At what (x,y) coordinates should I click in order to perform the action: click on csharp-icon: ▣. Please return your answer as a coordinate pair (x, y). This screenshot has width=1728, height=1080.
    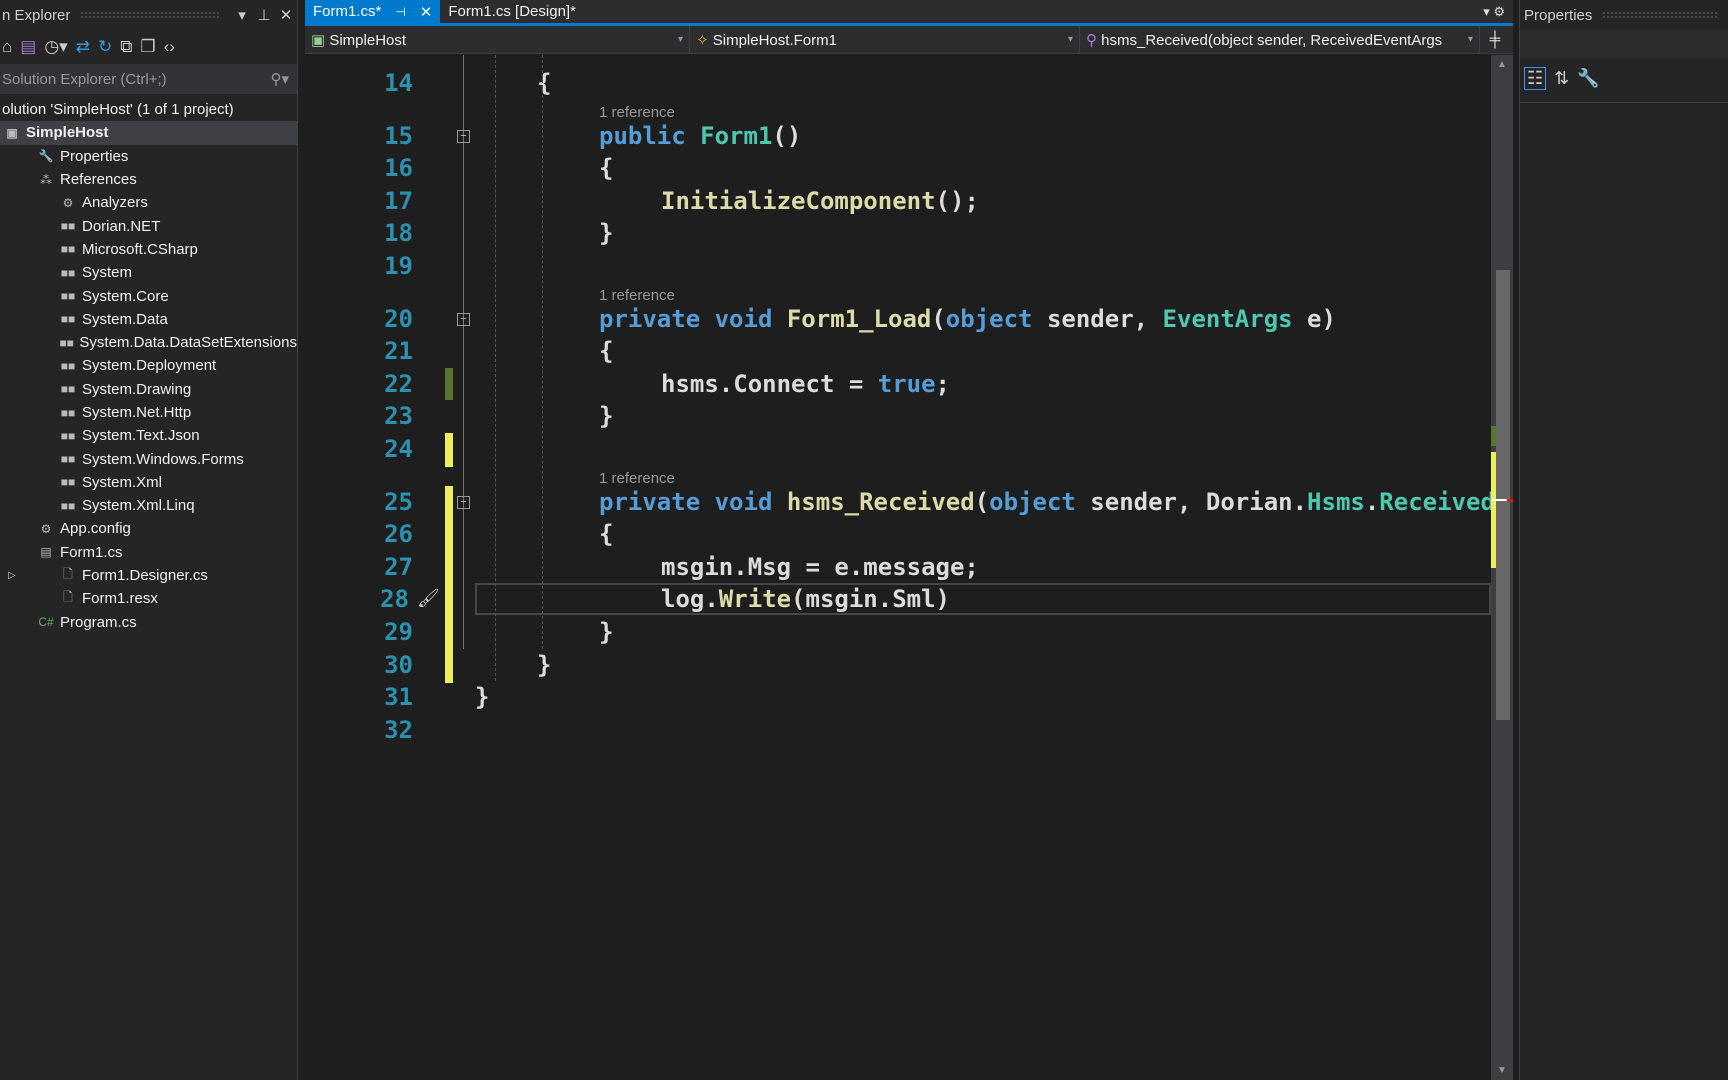
    Looking at the image, I should click on (320, 40).